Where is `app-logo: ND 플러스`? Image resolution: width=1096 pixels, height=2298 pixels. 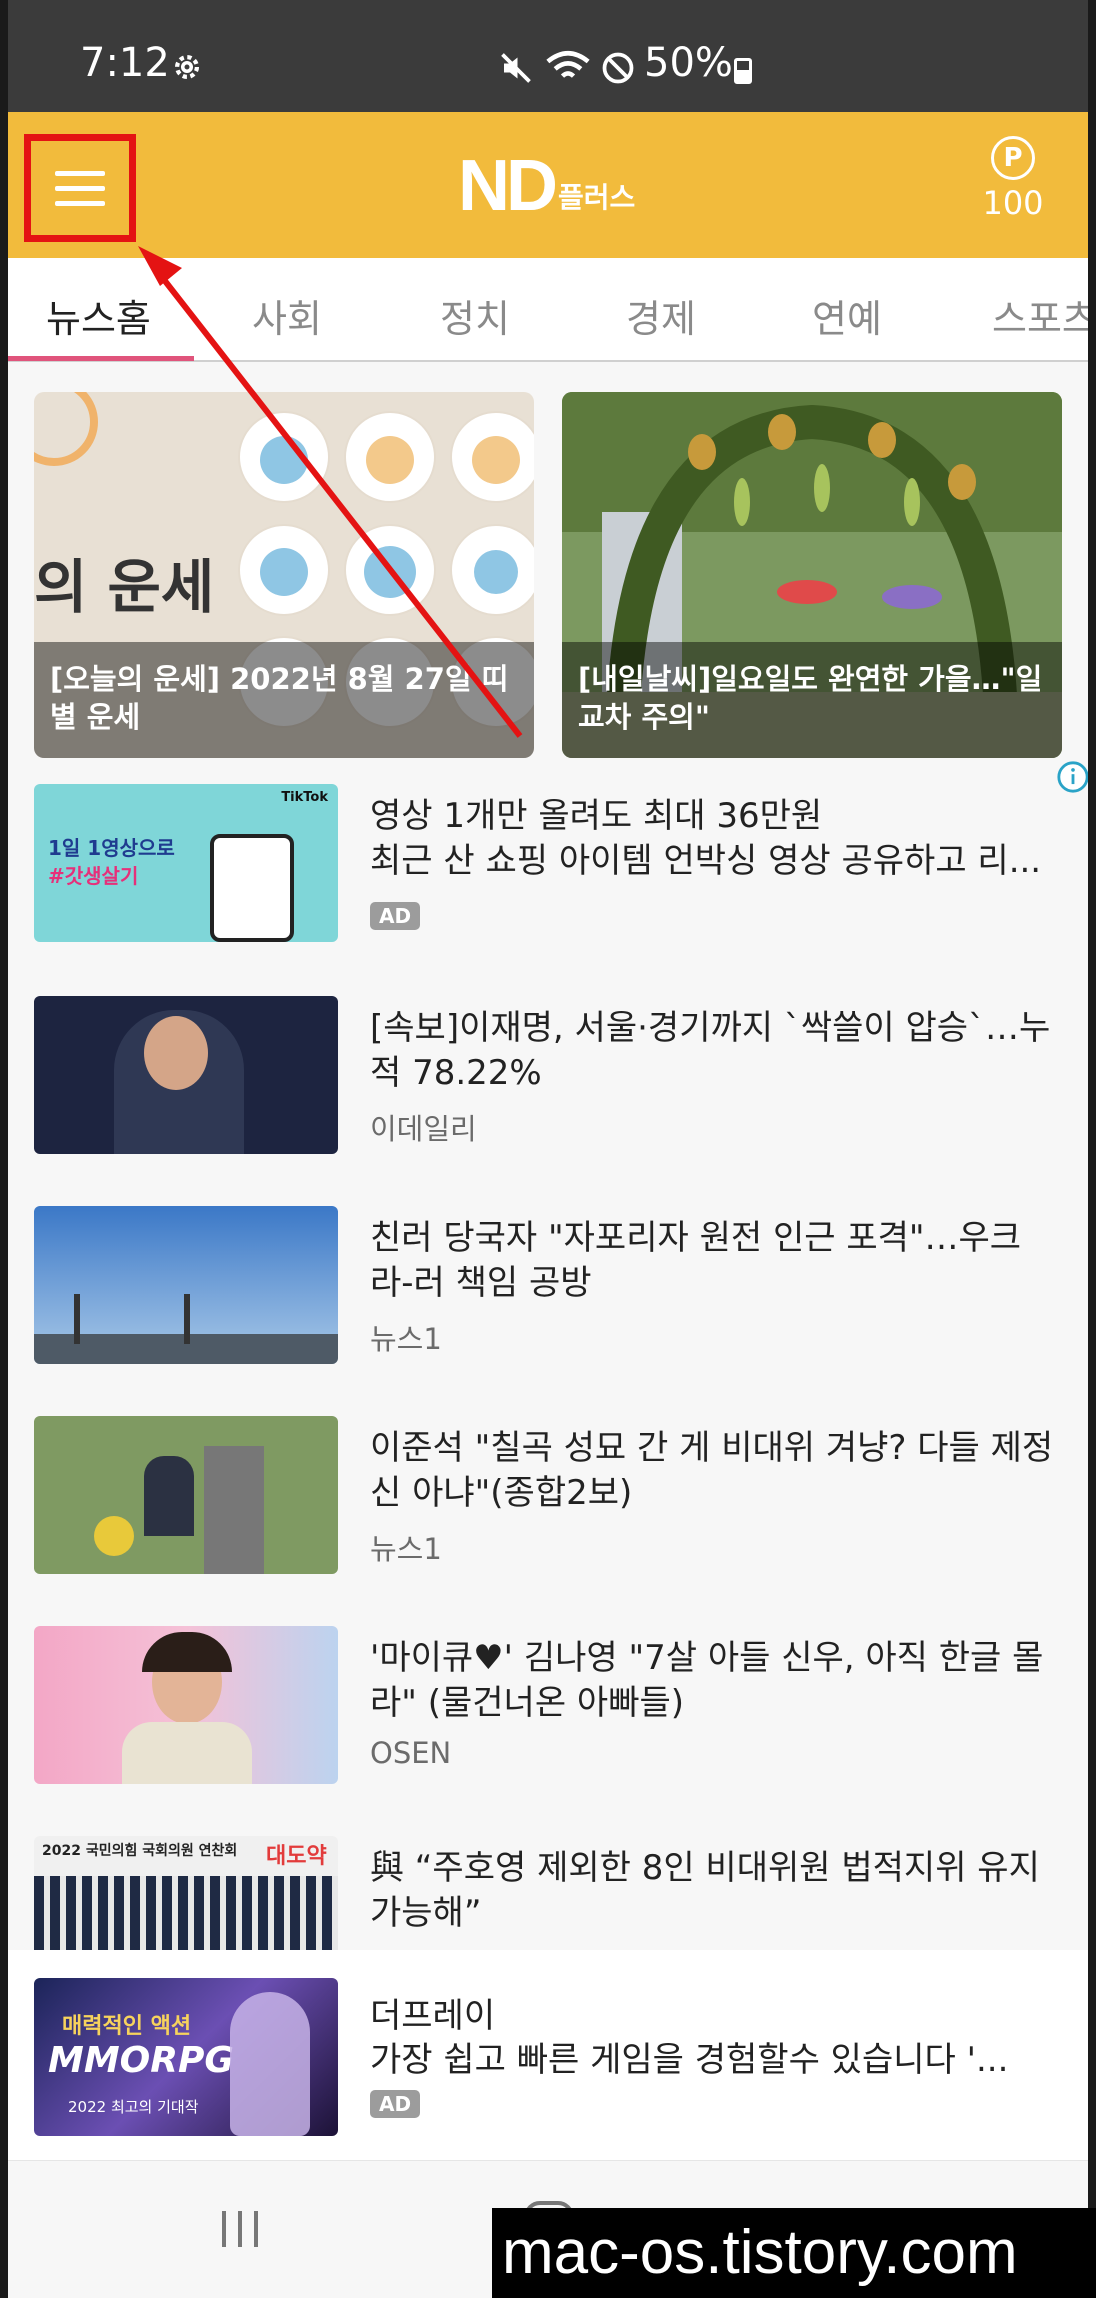 app-logo: ND 플러스 is located at coordinates (547, 186).